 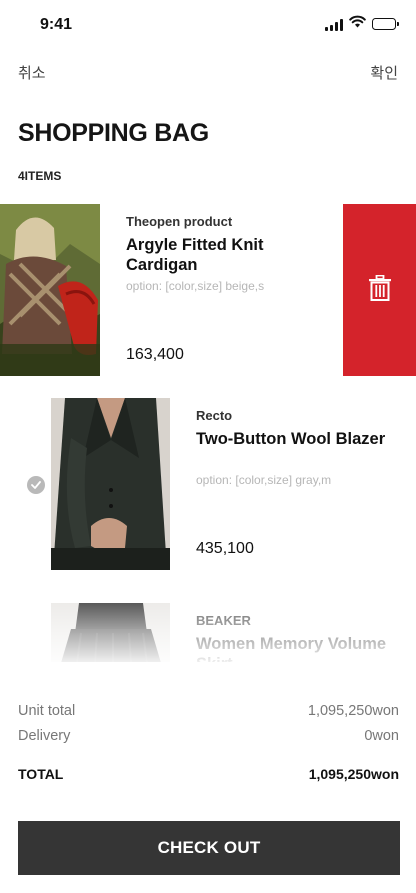 What do you see at coordinates (41, 774) in the screenshot?
I see `total-label: TOTAL` at bounding box center [41, 774].